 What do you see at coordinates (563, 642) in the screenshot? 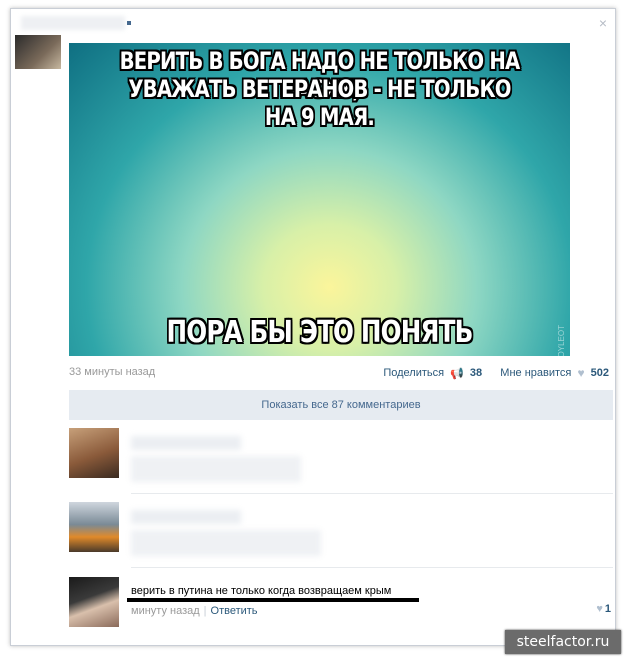
I see `site-watermark: steelfactor.ru` at bounding box center [563, 642].